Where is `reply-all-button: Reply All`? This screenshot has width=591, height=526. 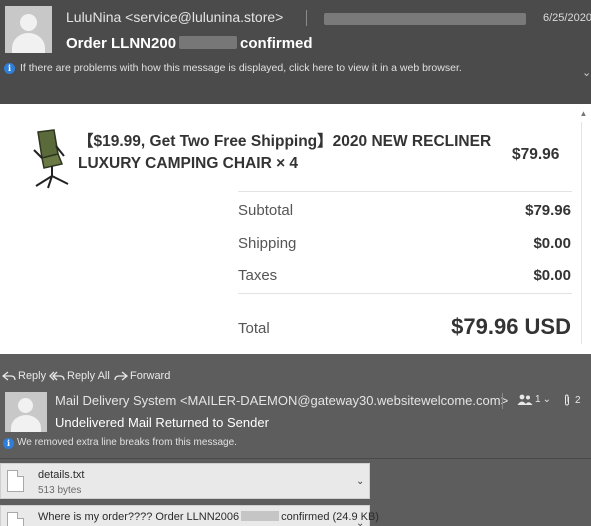
reply-all-button: Reply All is located at coordinates (79, 376).